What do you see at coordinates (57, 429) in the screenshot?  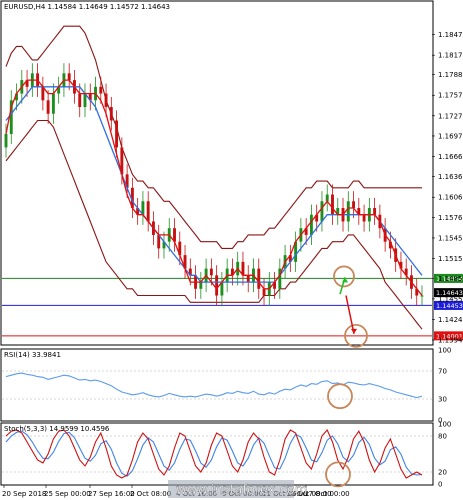 I see `stoch-title: Stoch(5,3,3) 14.9599 10.4596` at bounding box center [57, 429].